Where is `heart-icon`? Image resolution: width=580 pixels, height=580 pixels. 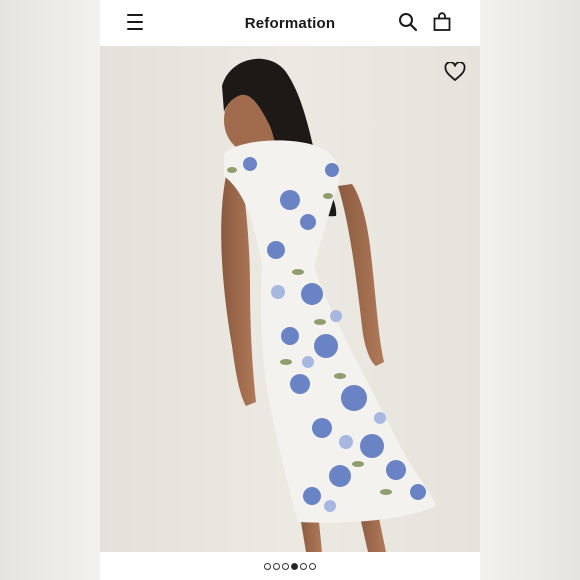
heart-icon is located at coordinates (455, 72).